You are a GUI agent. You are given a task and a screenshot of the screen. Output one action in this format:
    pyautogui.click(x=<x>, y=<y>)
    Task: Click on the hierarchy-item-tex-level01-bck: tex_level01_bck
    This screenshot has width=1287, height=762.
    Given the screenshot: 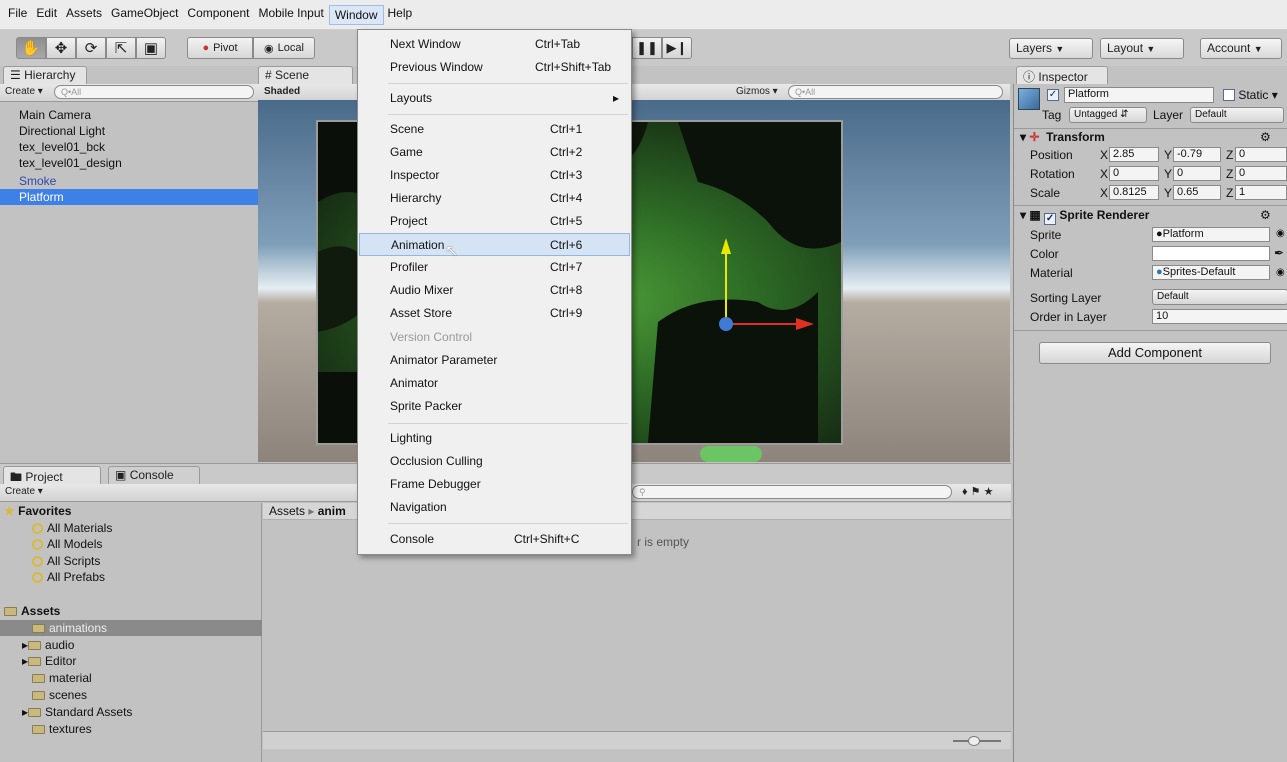 What is the action you would take?
    pyautogui.click(x=129, y=147)
    